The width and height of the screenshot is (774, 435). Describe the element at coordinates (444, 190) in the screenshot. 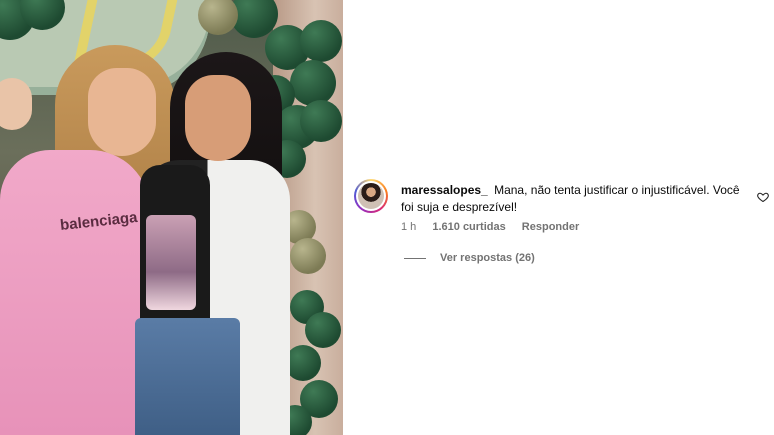

I see `comment-username: maressalopes_` at that location.